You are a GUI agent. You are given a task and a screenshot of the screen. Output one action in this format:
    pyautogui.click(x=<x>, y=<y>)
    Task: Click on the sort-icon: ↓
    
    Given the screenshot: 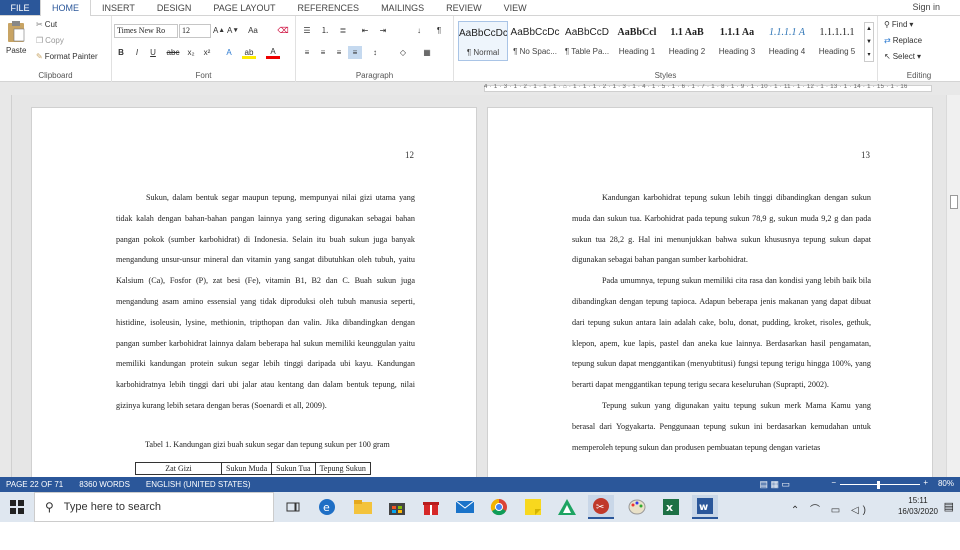 What is the action you would take?
    pyautogui.click(x=419, y=30)
    